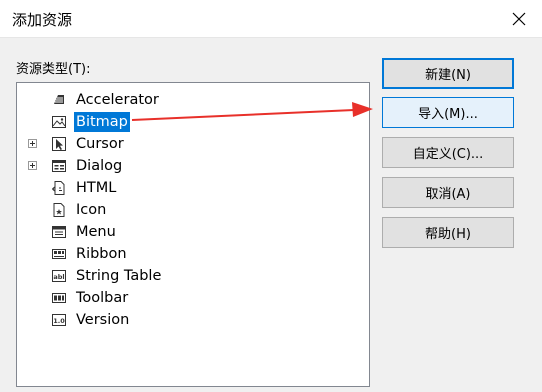  Describe the element at coordinates (96, 232) in the screenshot. I see `tree-item-label: Menu` at that location.